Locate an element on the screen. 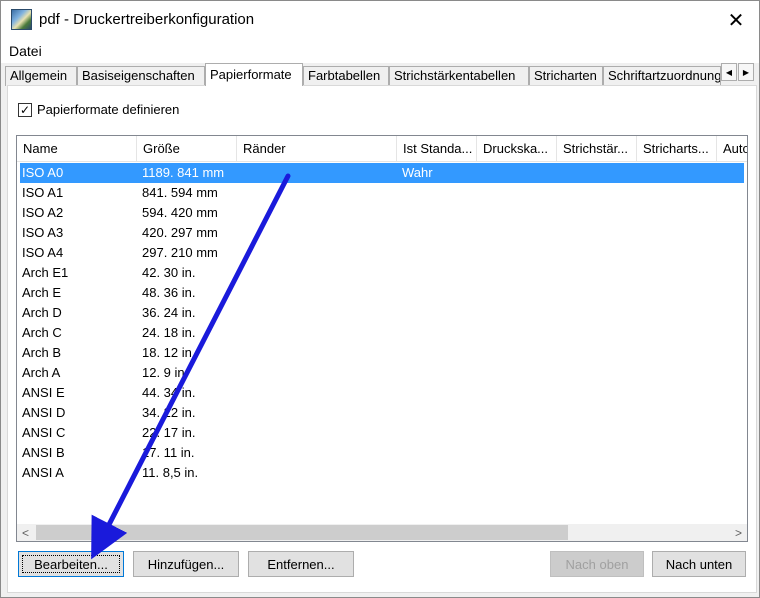 The height and width of the screenshot is (598, 760). app-icon is located at coordinates (21, 19).